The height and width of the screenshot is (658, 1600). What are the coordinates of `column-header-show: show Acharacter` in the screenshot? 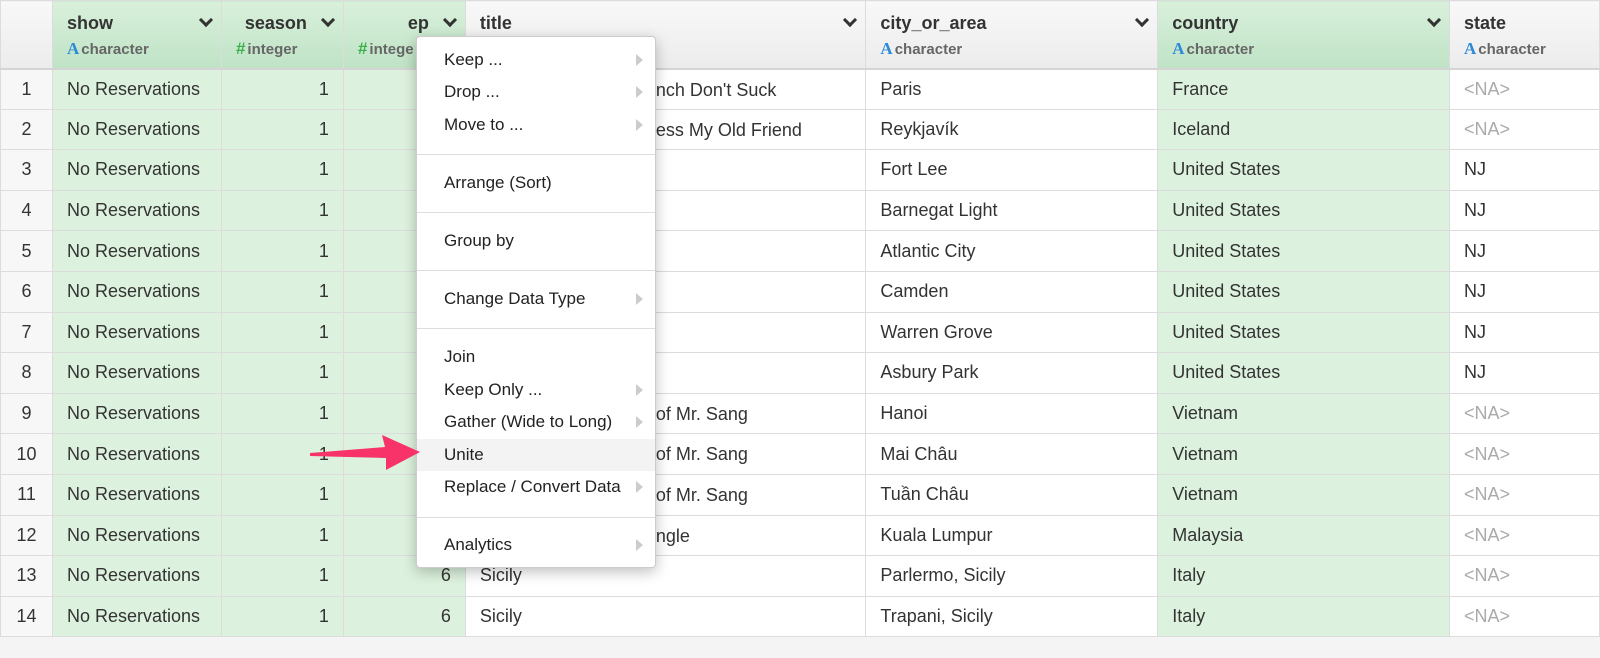 It's located at (136, 35).